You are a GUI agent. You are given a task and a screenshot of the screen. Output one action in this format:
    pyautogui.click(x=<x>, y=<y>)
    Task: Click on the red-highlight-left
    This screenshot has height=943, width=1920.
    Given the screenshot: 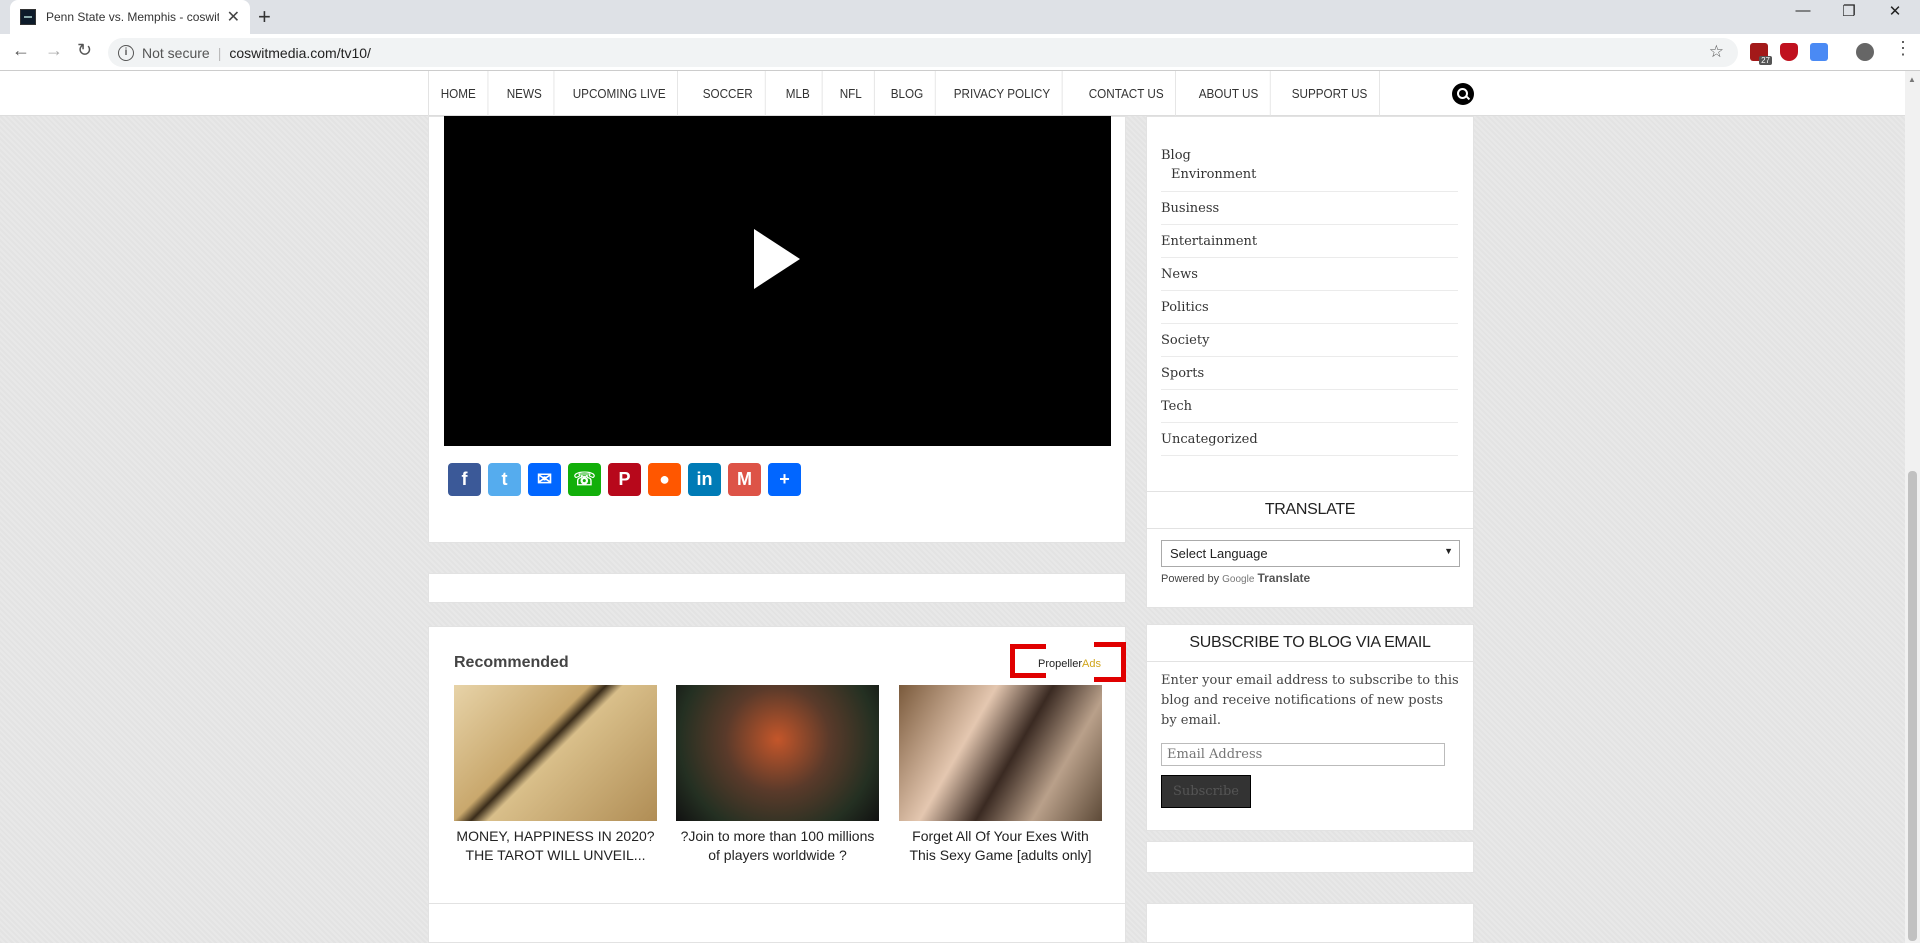 What is the action you would take?
    pyautogui.click(x=1028, y=661)
    